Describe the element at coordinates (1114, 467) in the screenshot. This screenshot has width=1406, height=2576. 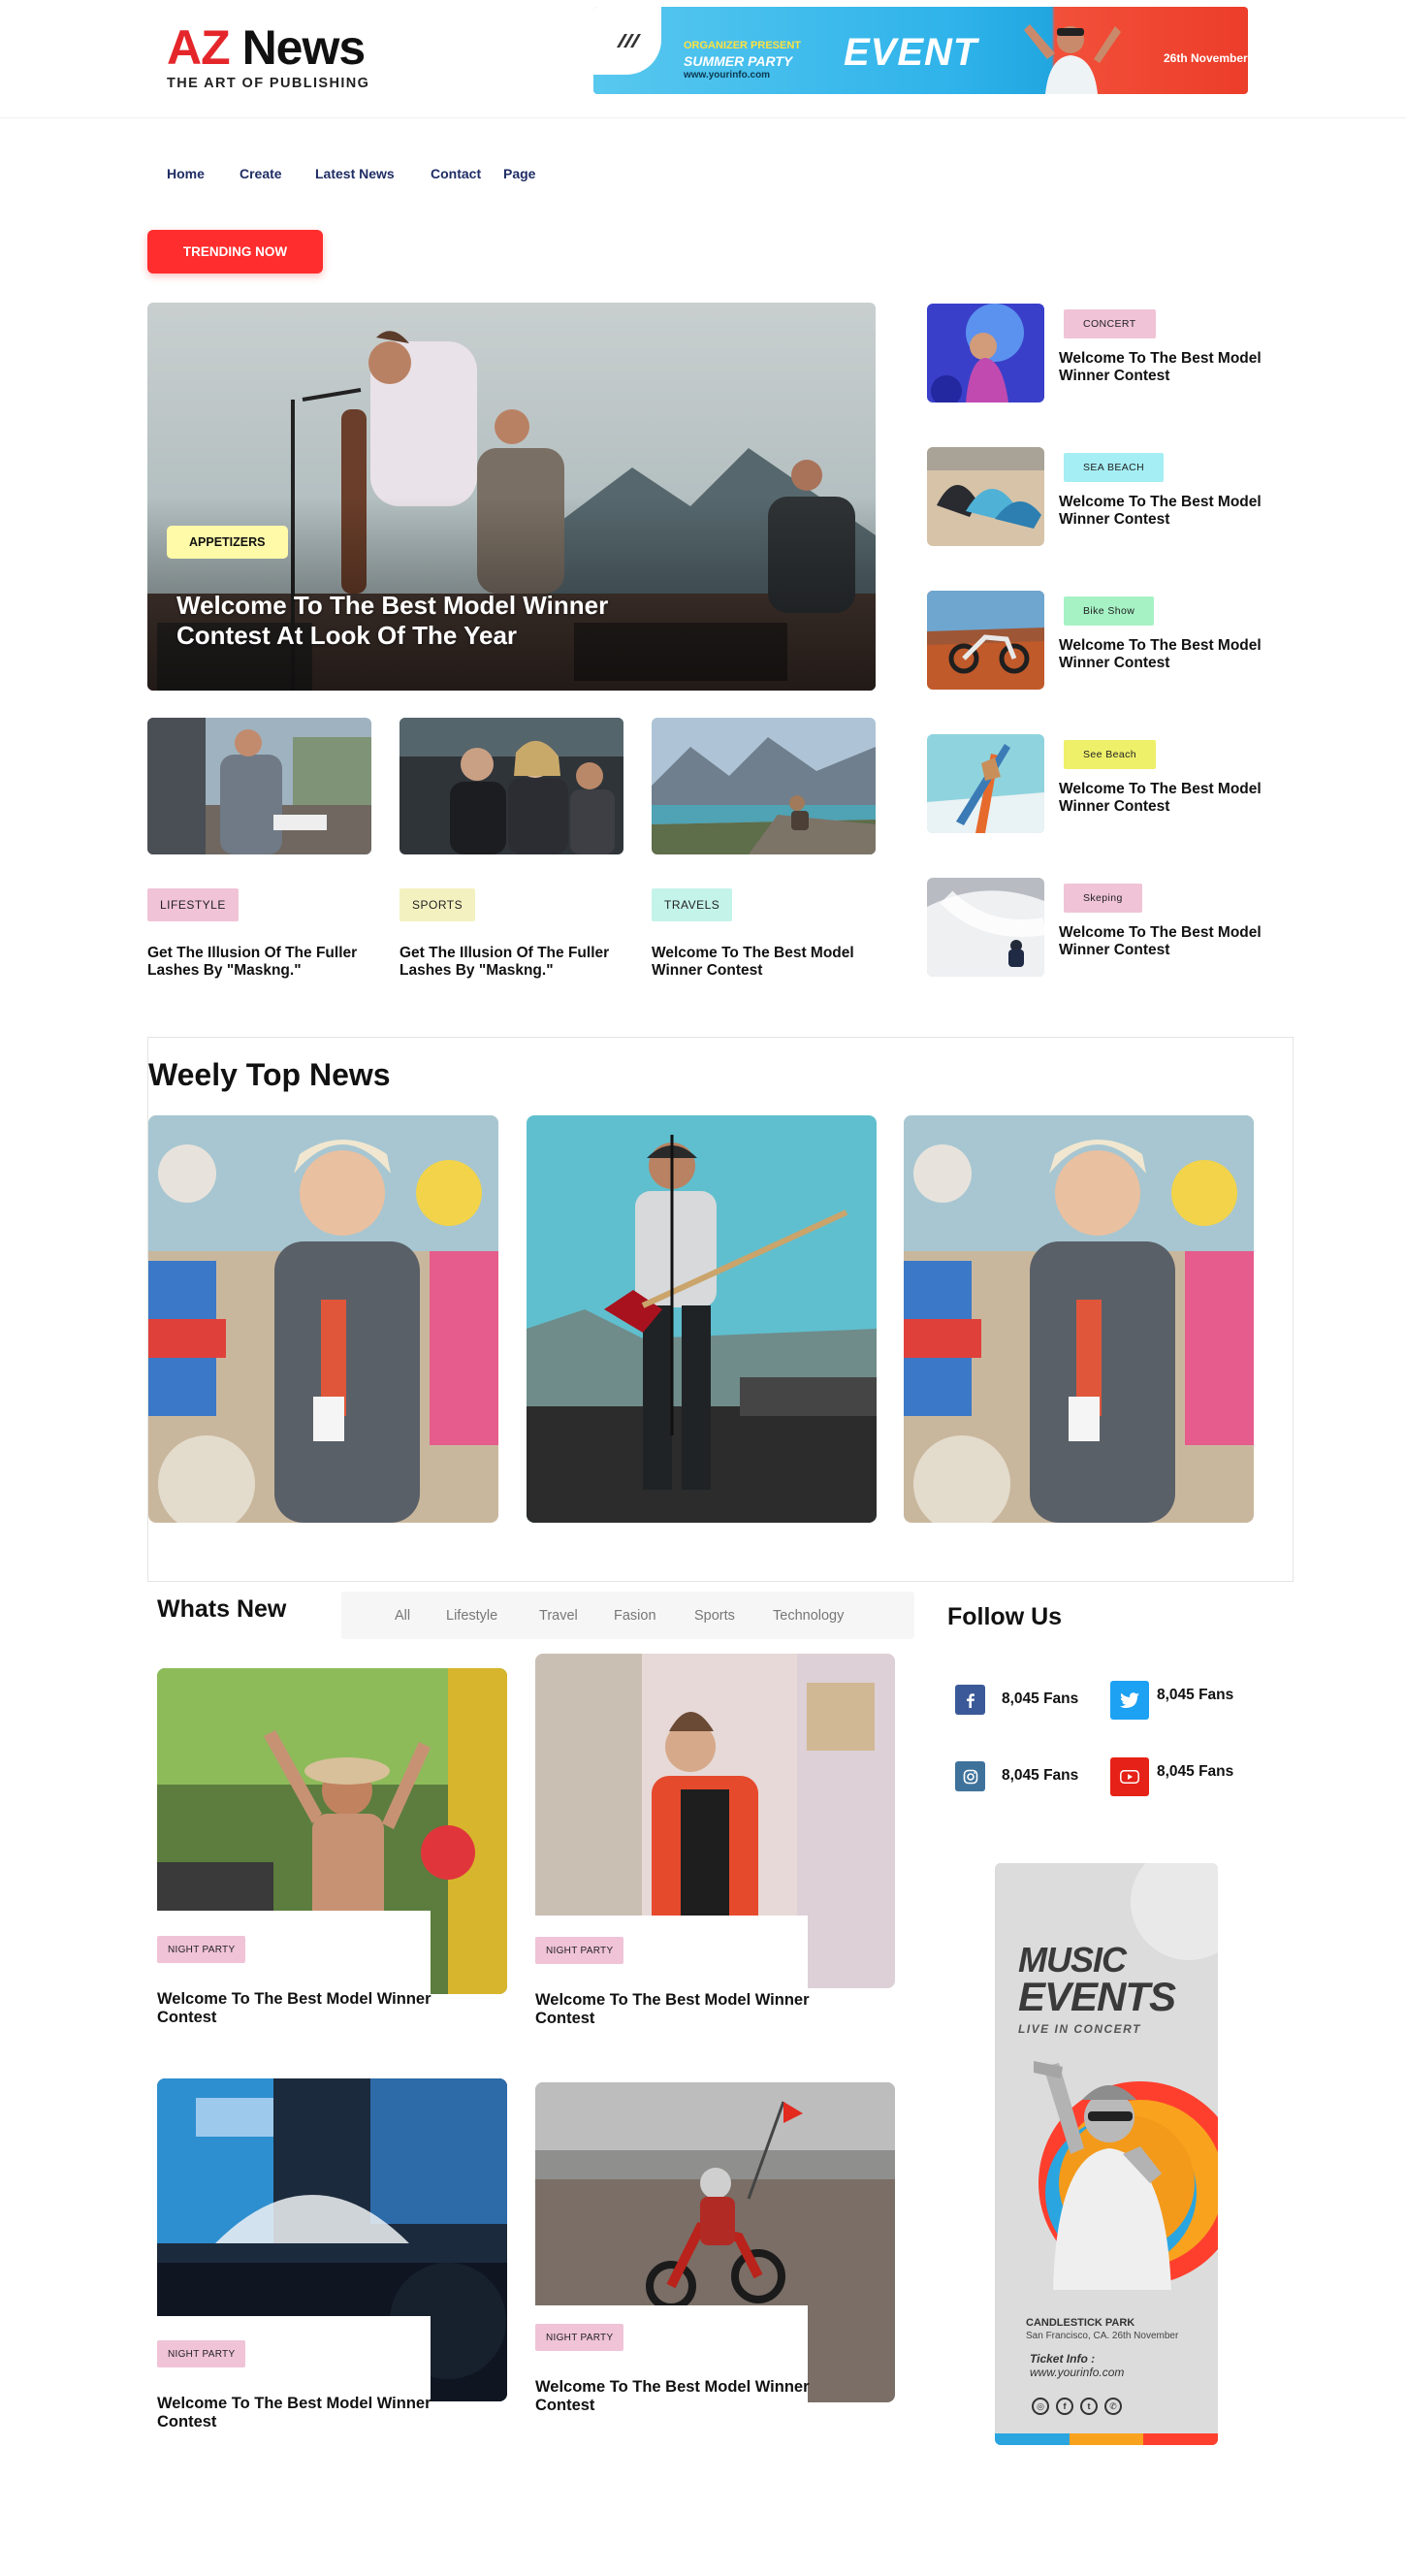
I see `side-article-tag: SEA BEACH` at that location.